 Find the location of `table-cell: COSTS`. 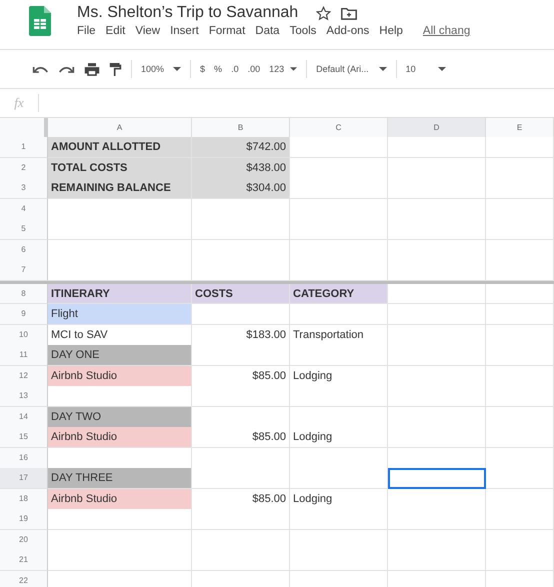

table-cell: COSTS is located at coordinates (241, 294).